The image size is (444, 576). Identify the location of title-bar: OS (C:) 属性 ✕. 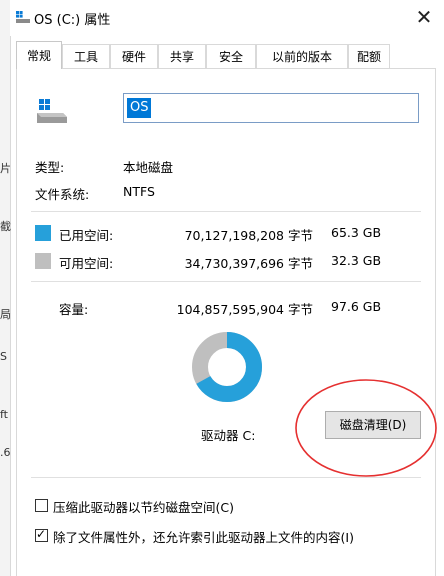
(227, 18).